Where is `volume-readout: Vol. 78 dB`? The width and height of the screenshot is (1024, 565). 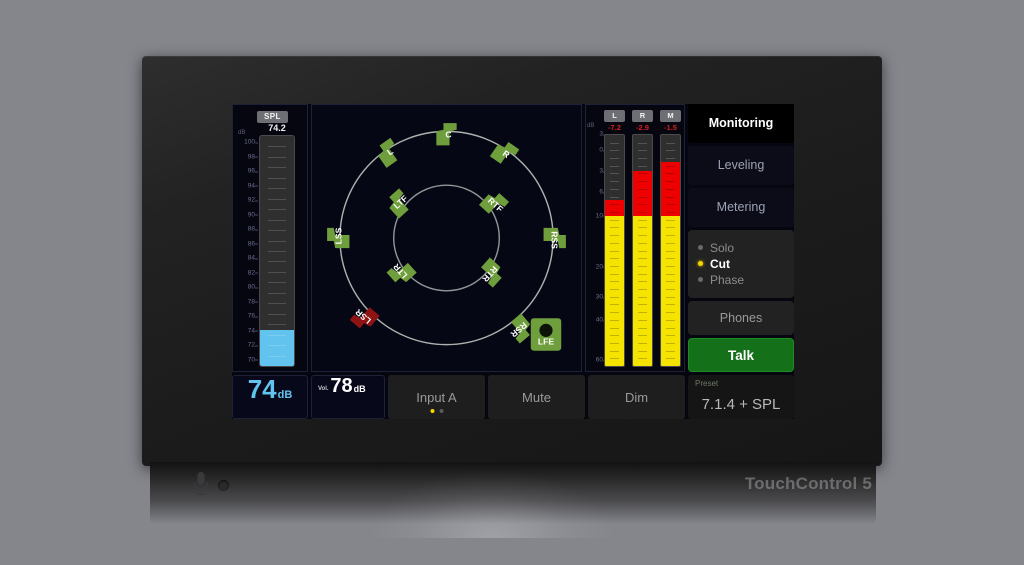
volume-readout: Vol. 78 dB is located at coordinates (348, 397).